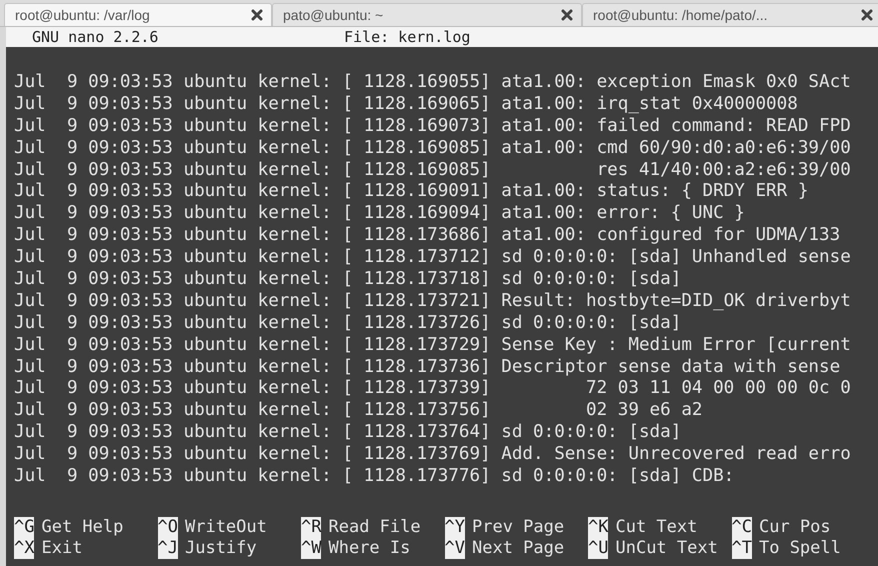 This screenshot has width=878, height=566. I want to click on terminal-tab: pato@ubuntu: ~, so click(427, 14).